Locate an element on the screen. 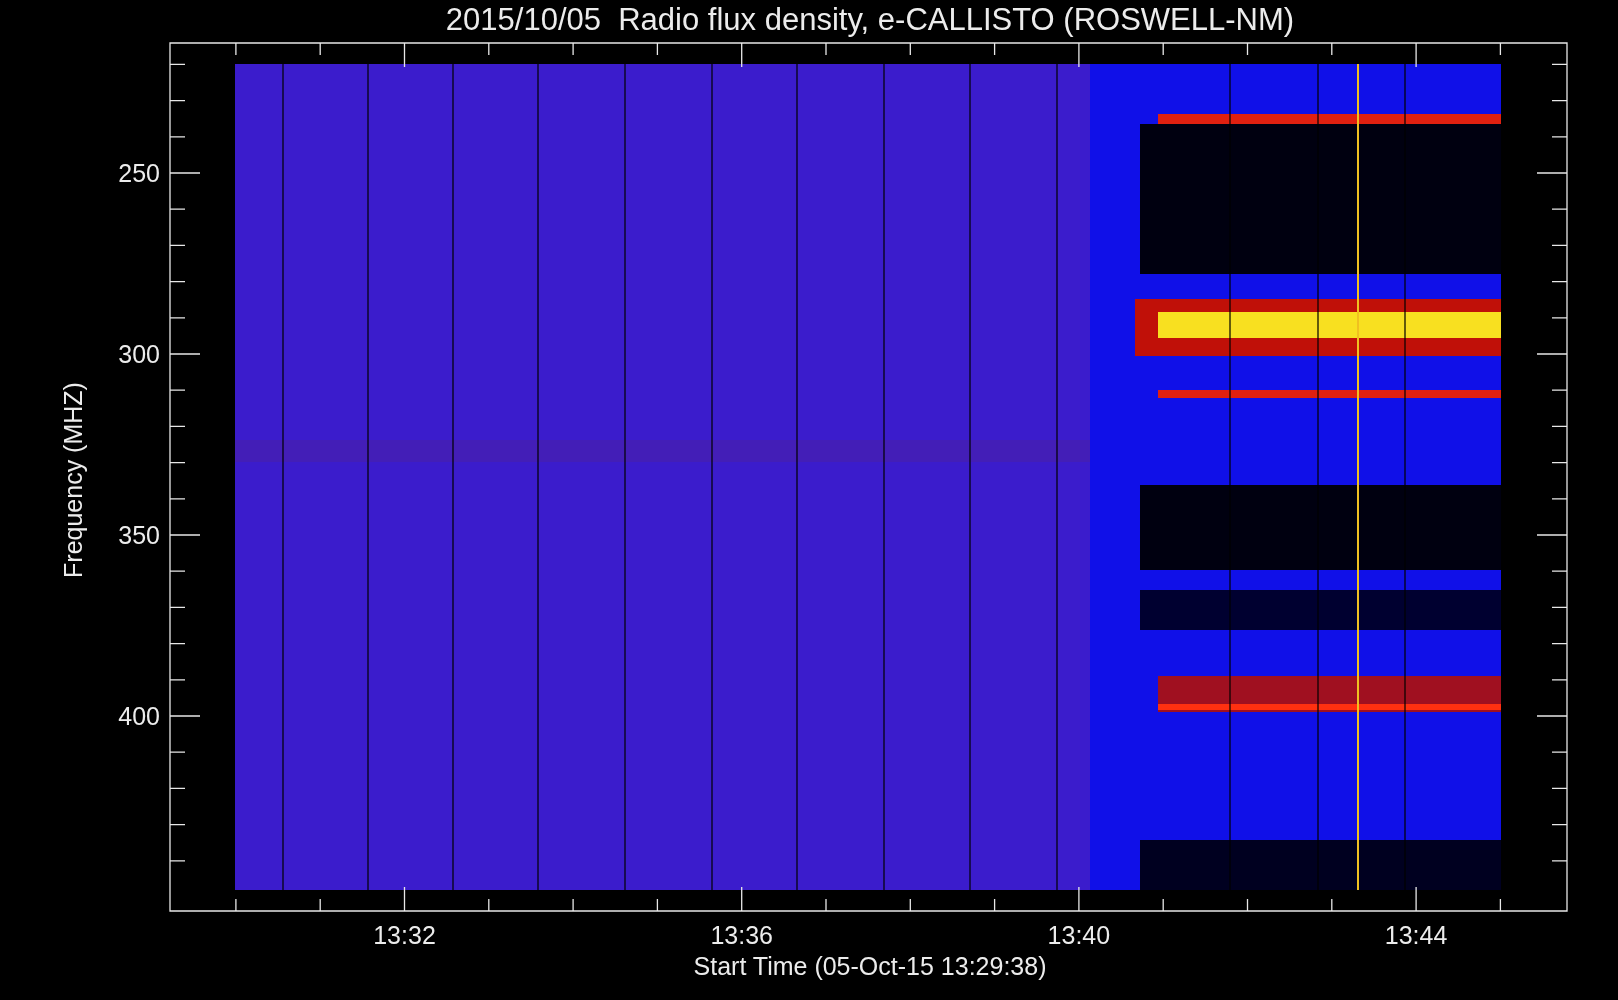  x-tick-label: 13:44 is located at coordinates (1416, 935).